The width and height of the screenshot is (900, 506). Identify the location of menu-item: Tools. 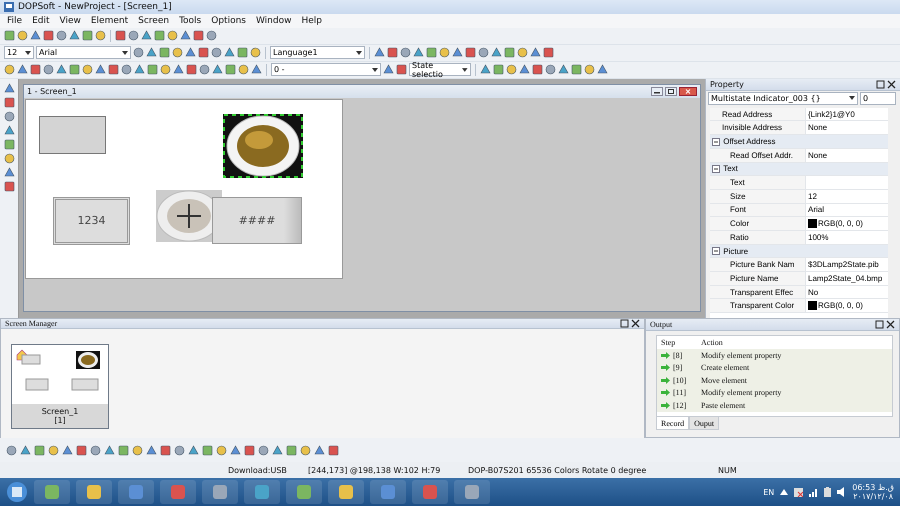
(190, 21).